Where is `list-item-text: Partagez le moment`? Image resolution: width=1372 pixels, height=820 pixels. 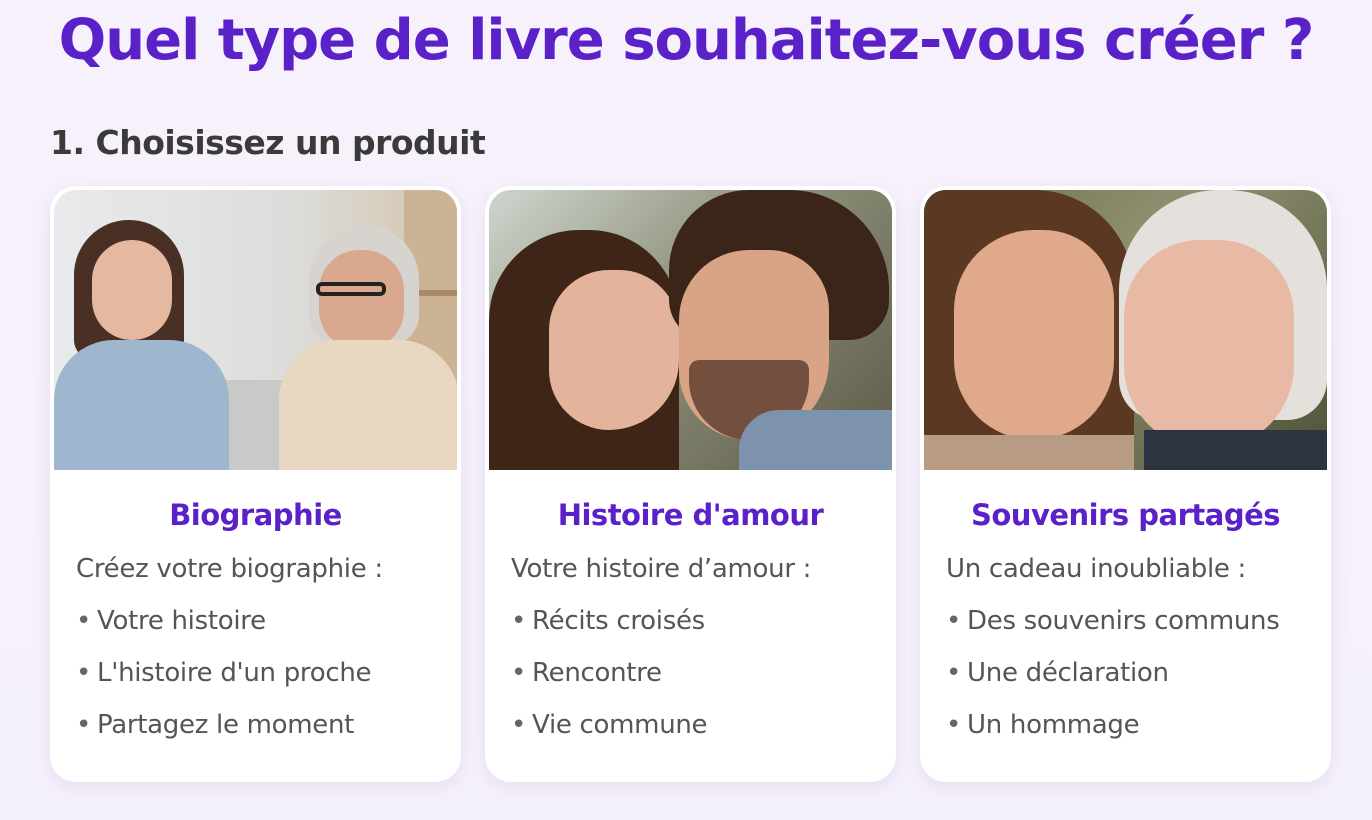
list-item-text: Partagez le moment is located at coordinates (226, 725).